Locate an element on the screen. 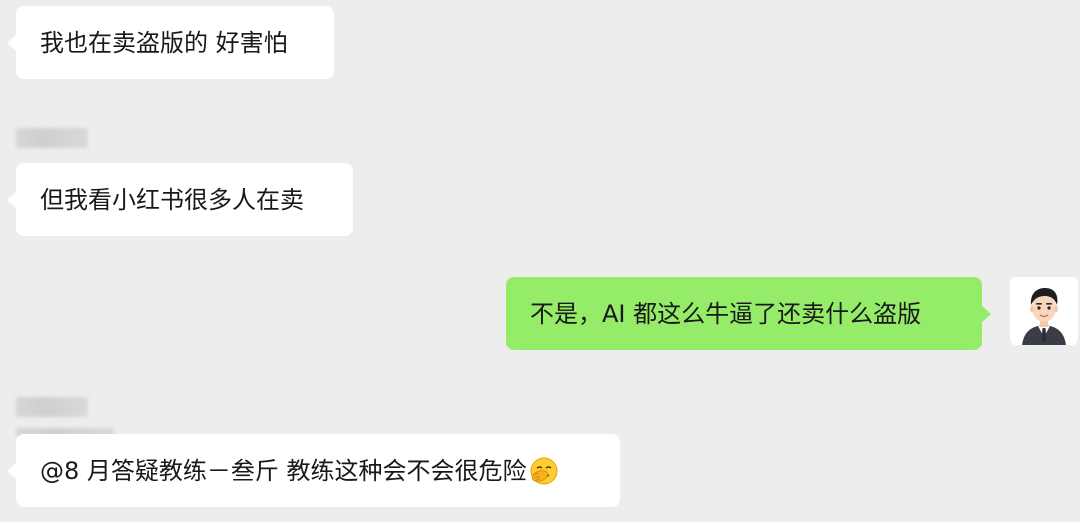 This screenshot has width=1080, height=522. avatar is located at coordinates (1044, 311).